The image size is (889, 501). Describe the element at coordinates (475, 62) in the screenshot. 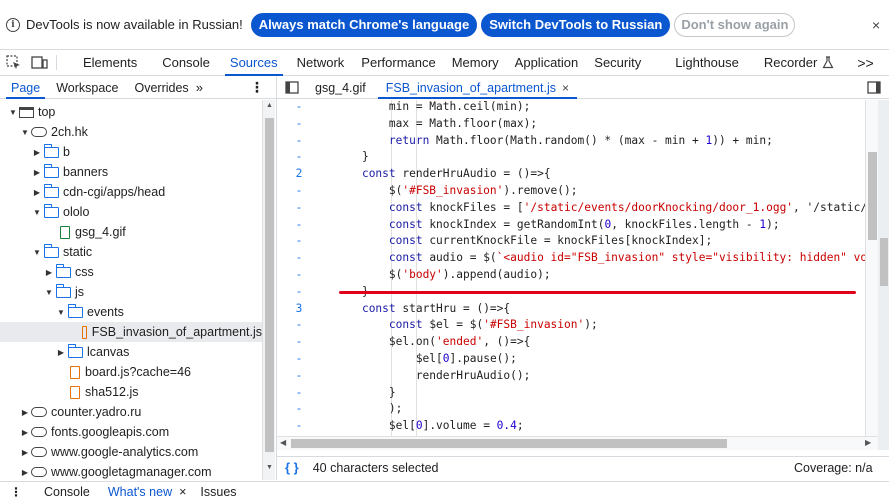

I see `tab-memory: Memory` at that location.